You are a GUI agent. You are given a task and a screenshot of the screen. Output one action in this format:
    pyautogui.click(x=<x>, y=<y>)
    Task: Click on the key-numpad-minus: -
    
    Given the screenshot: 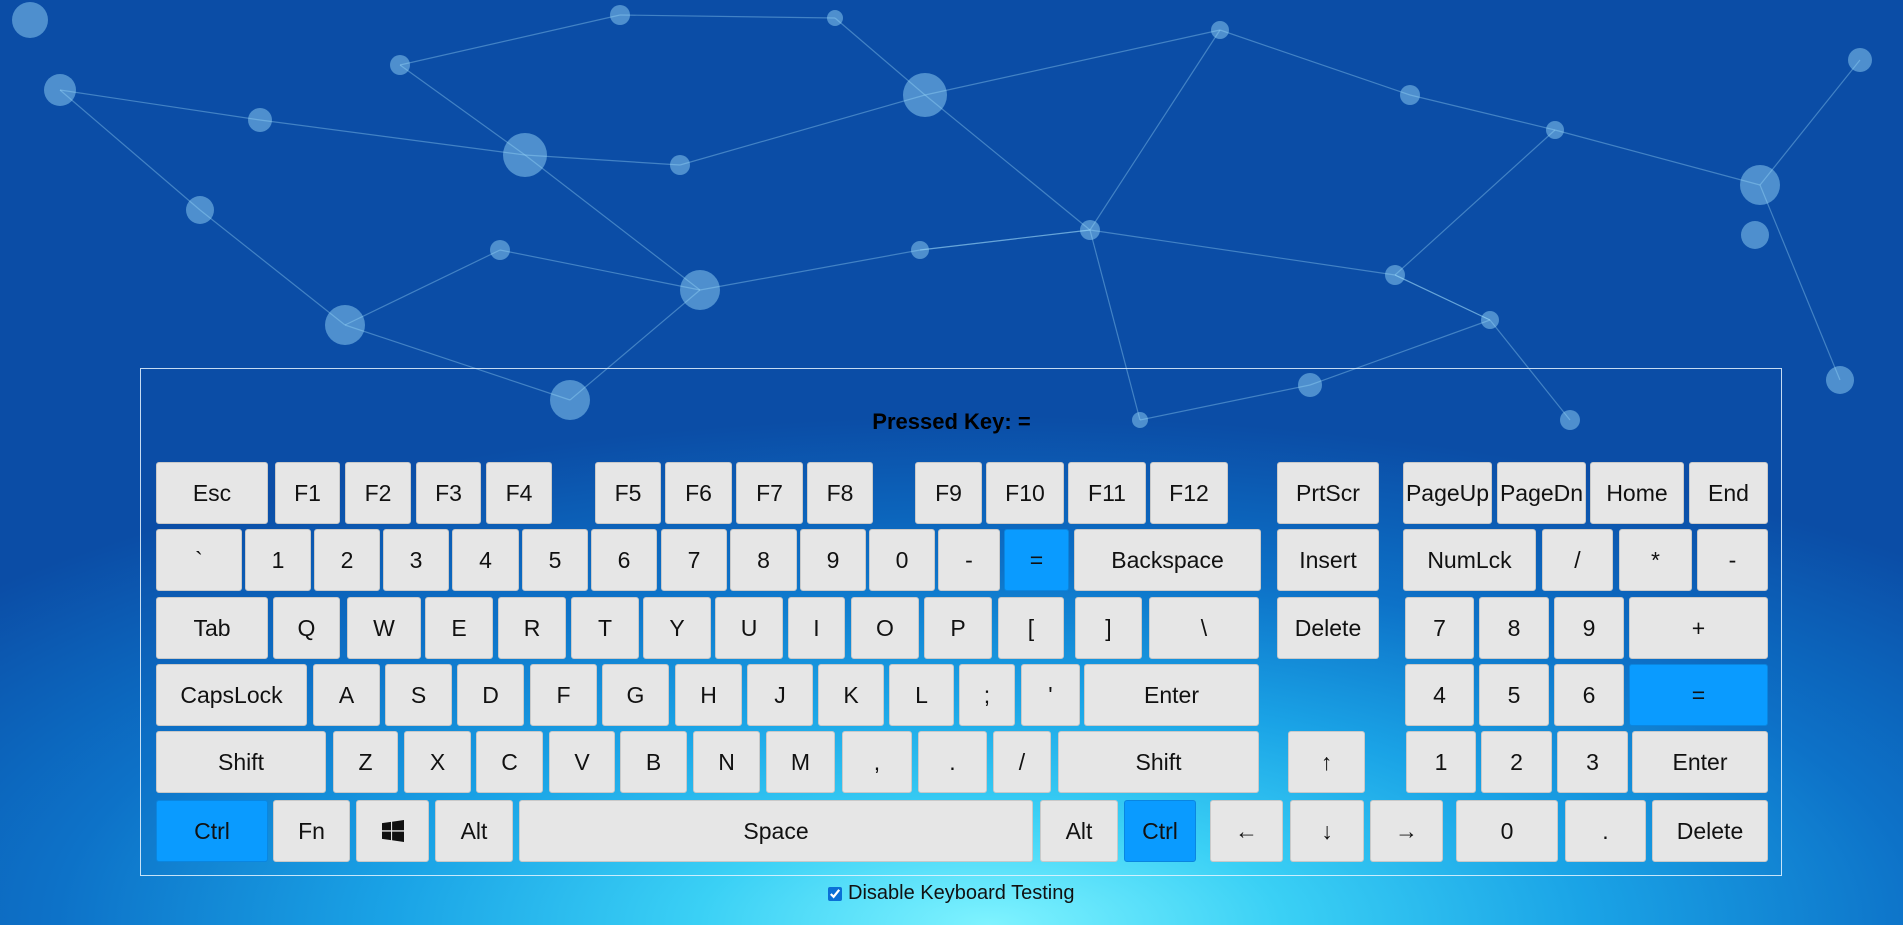 What is the action you would take?
    pyautogui.click(x=1732, y=560)
    